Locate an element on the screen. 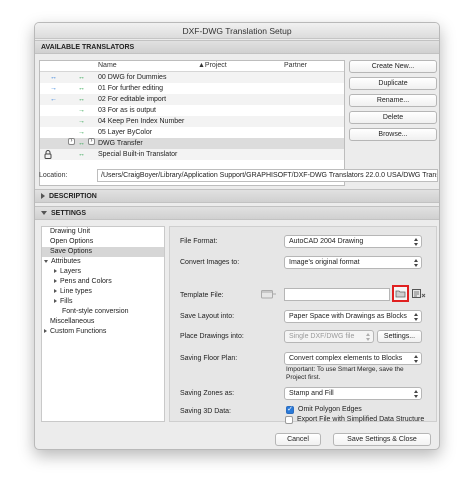  list-item: ↔ Special Built-in Translator is located at coordinates (192, 154).